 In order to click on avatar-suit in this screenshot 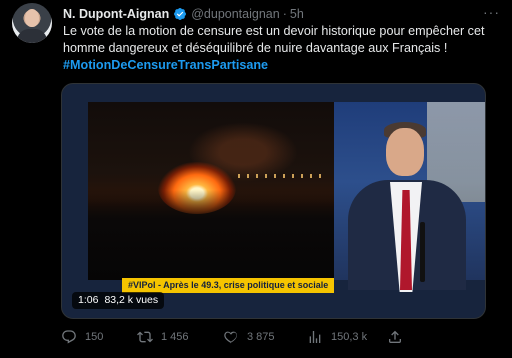, I will do `click(32, 36)`.